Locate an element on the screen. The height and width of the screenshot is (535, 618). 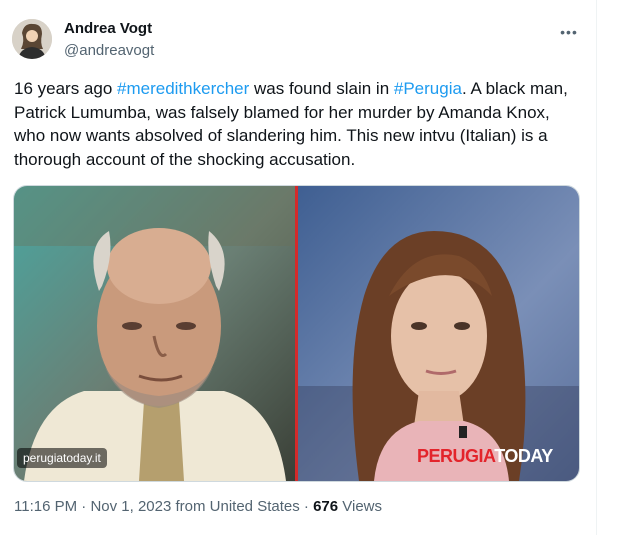
tweet-text-part: 16 years ago is located at coordinates (66, 88).